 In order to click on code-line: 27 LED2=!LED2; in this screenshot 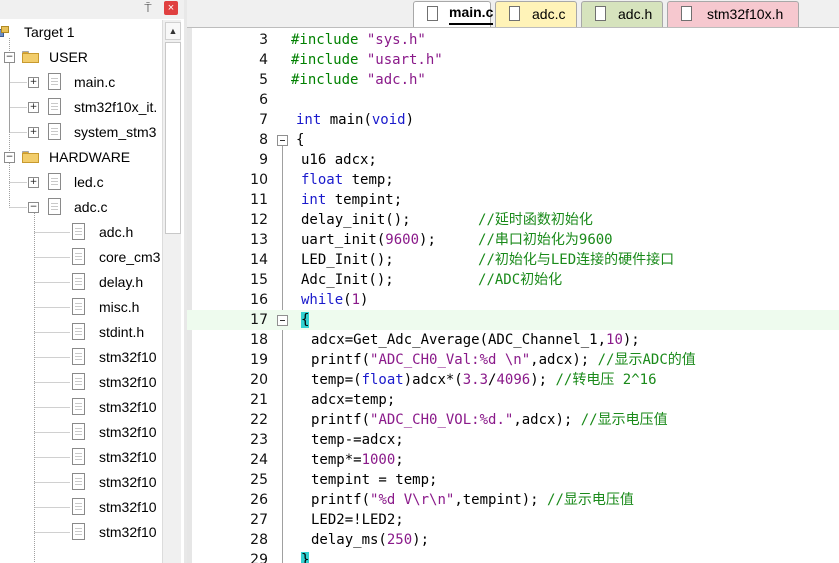, I will do `click(513, 520)`.